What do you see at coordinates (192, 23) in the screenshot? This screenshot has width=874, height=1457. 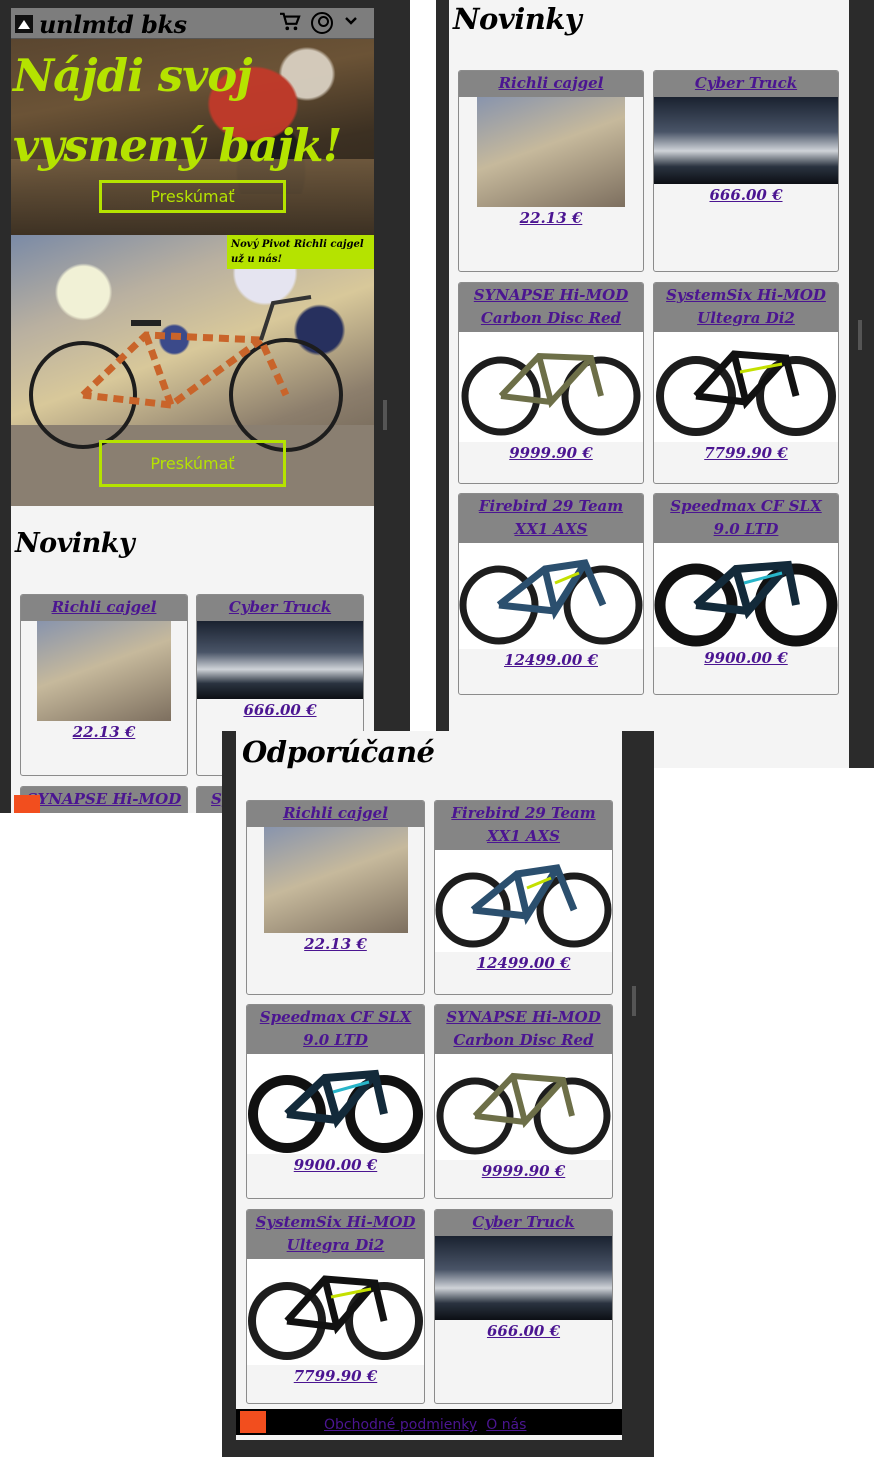 I see `top-navbar: unlmtd bks` at bounding box center [192, 23].